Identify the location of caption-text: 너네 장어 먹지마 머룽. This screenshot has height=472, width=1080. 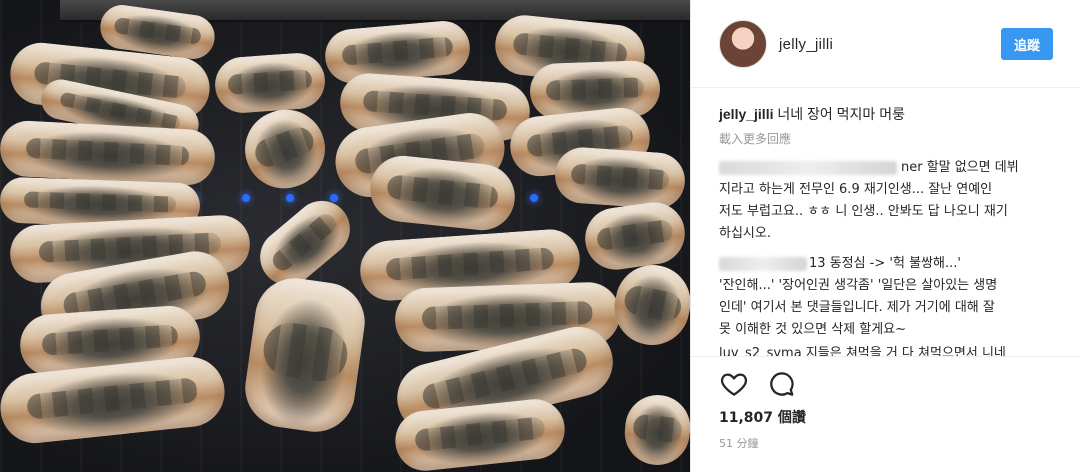
(839, 114).